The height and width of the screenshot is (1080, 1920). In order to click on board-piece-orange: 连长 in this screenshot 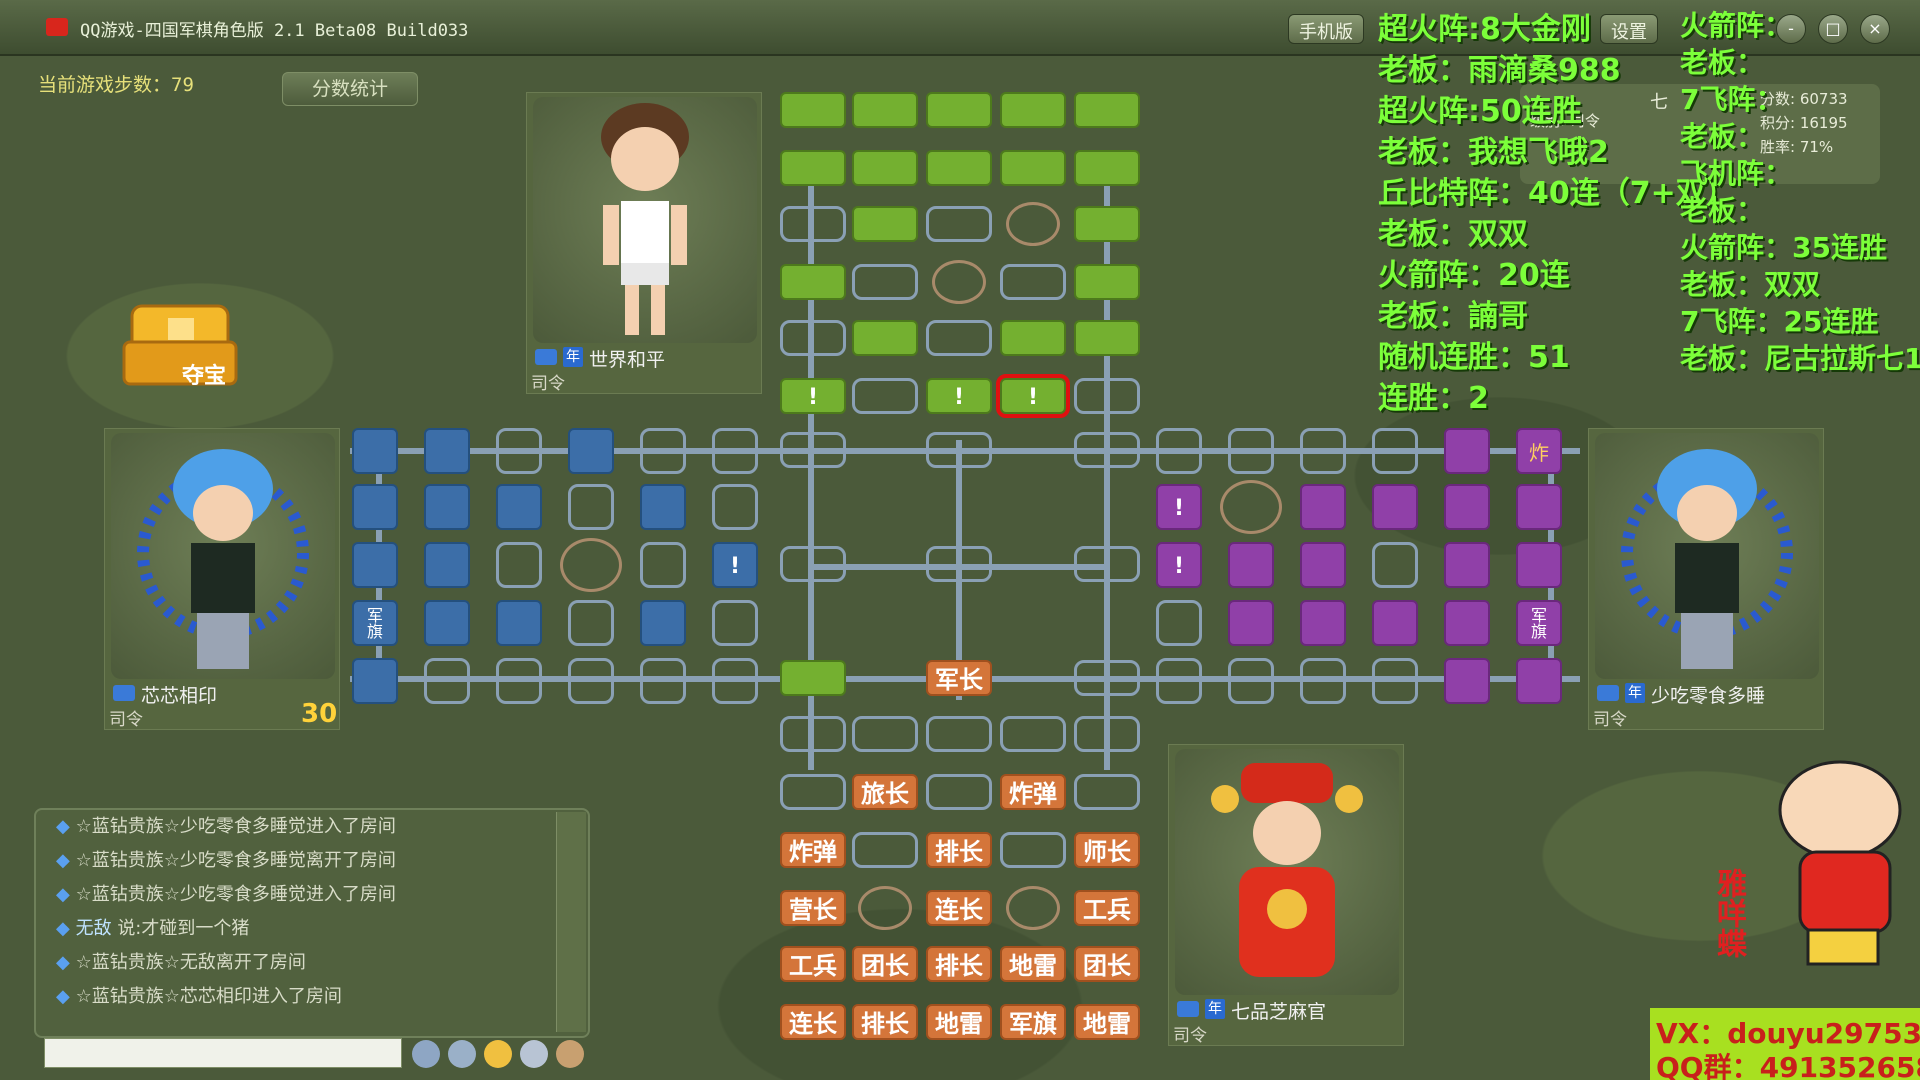, I will do `click(959, 908)`.